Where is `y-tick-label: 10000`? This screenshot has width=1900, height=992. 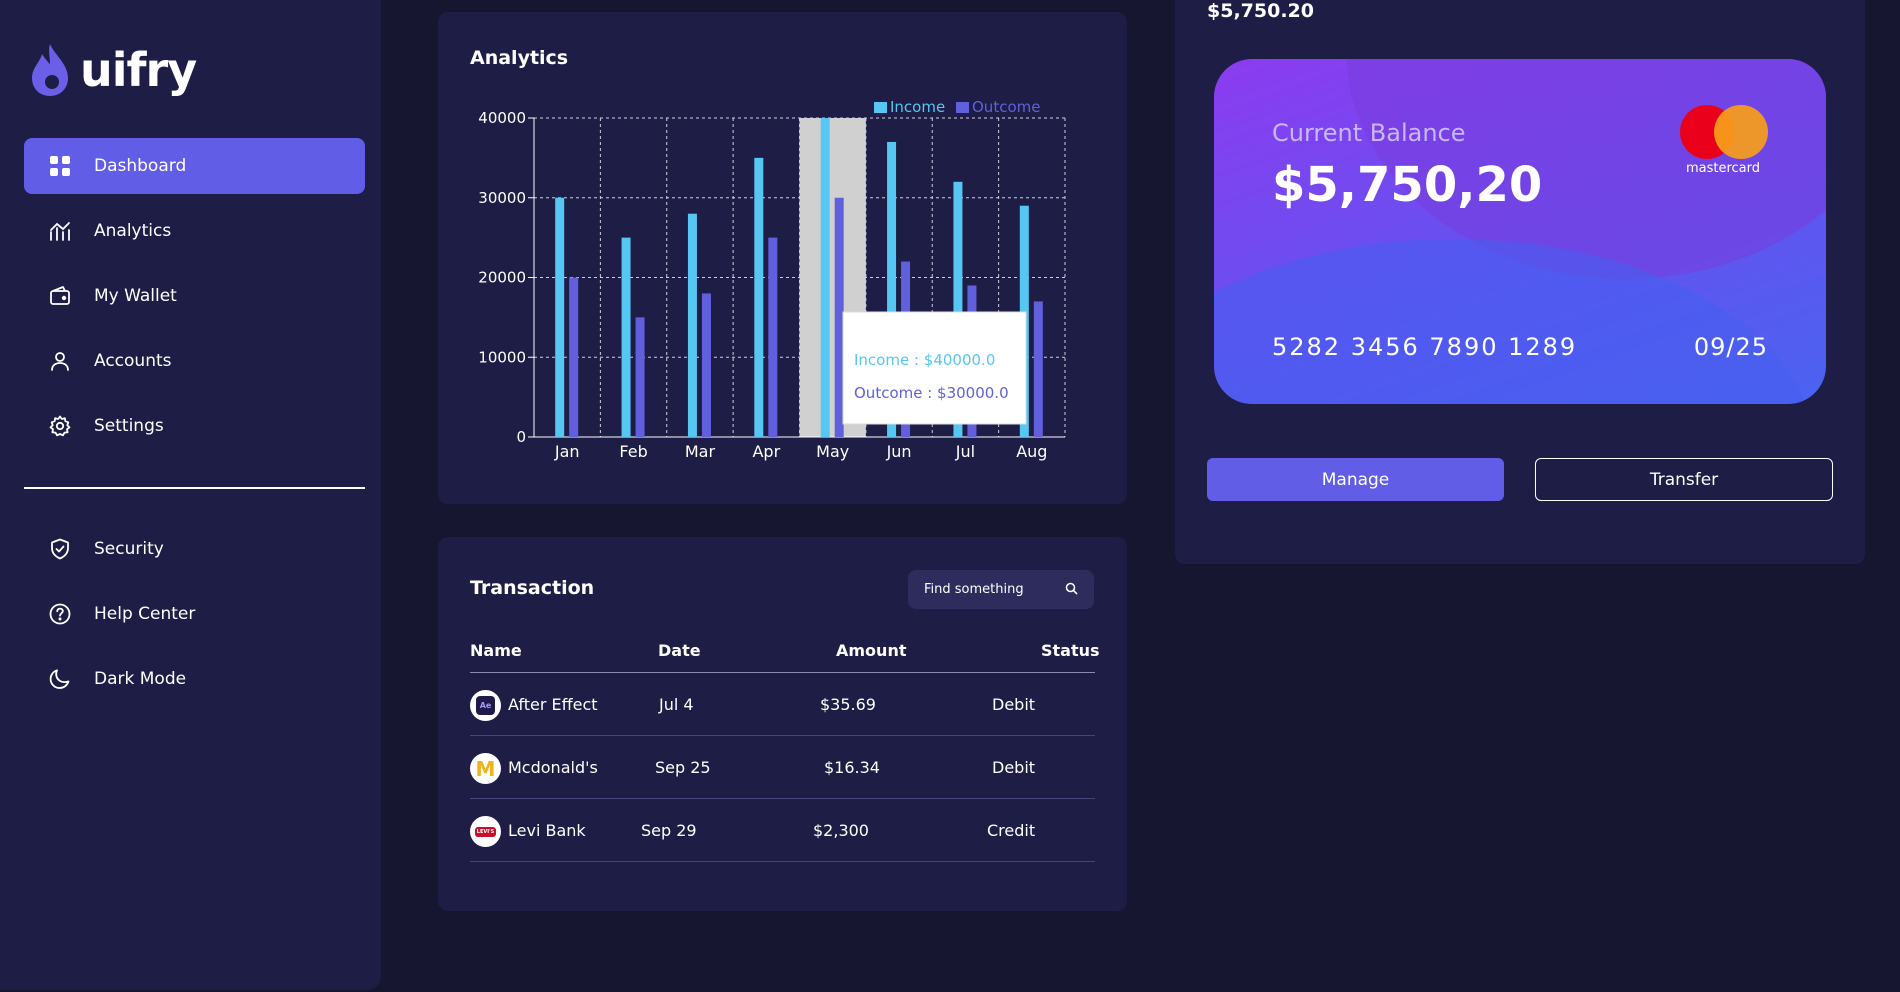
y-tick-label: 10000 is located at coordinates (502, 357).